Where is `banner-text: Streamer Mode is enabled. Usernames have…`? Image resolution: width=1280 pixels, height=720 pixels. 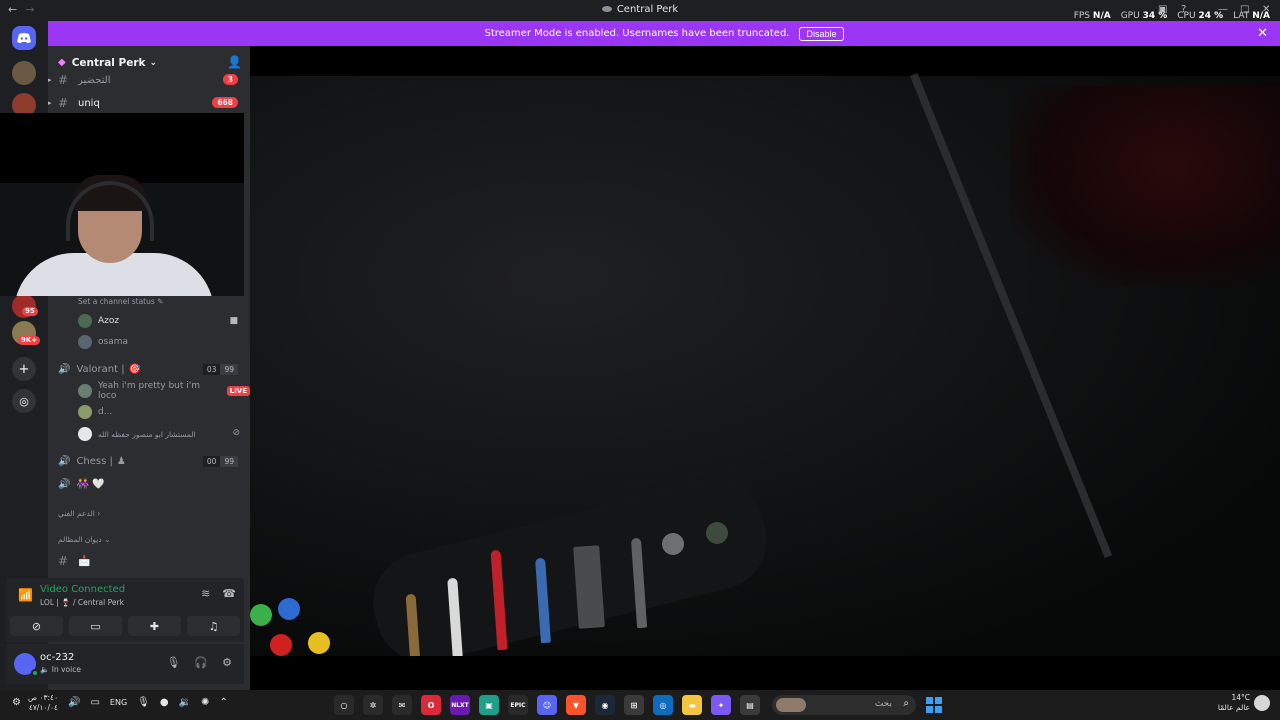
banner-text: Streamer Mode is enabled. Usernames have… is located at coordinates (637, 33).